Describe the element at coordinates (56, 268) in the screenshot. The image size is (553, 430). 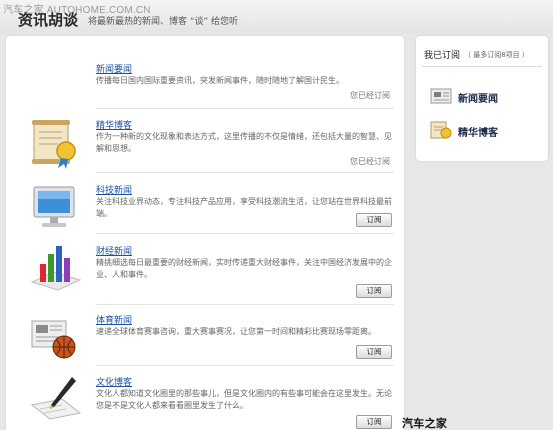
I see `bar-chart-icon` at that location.